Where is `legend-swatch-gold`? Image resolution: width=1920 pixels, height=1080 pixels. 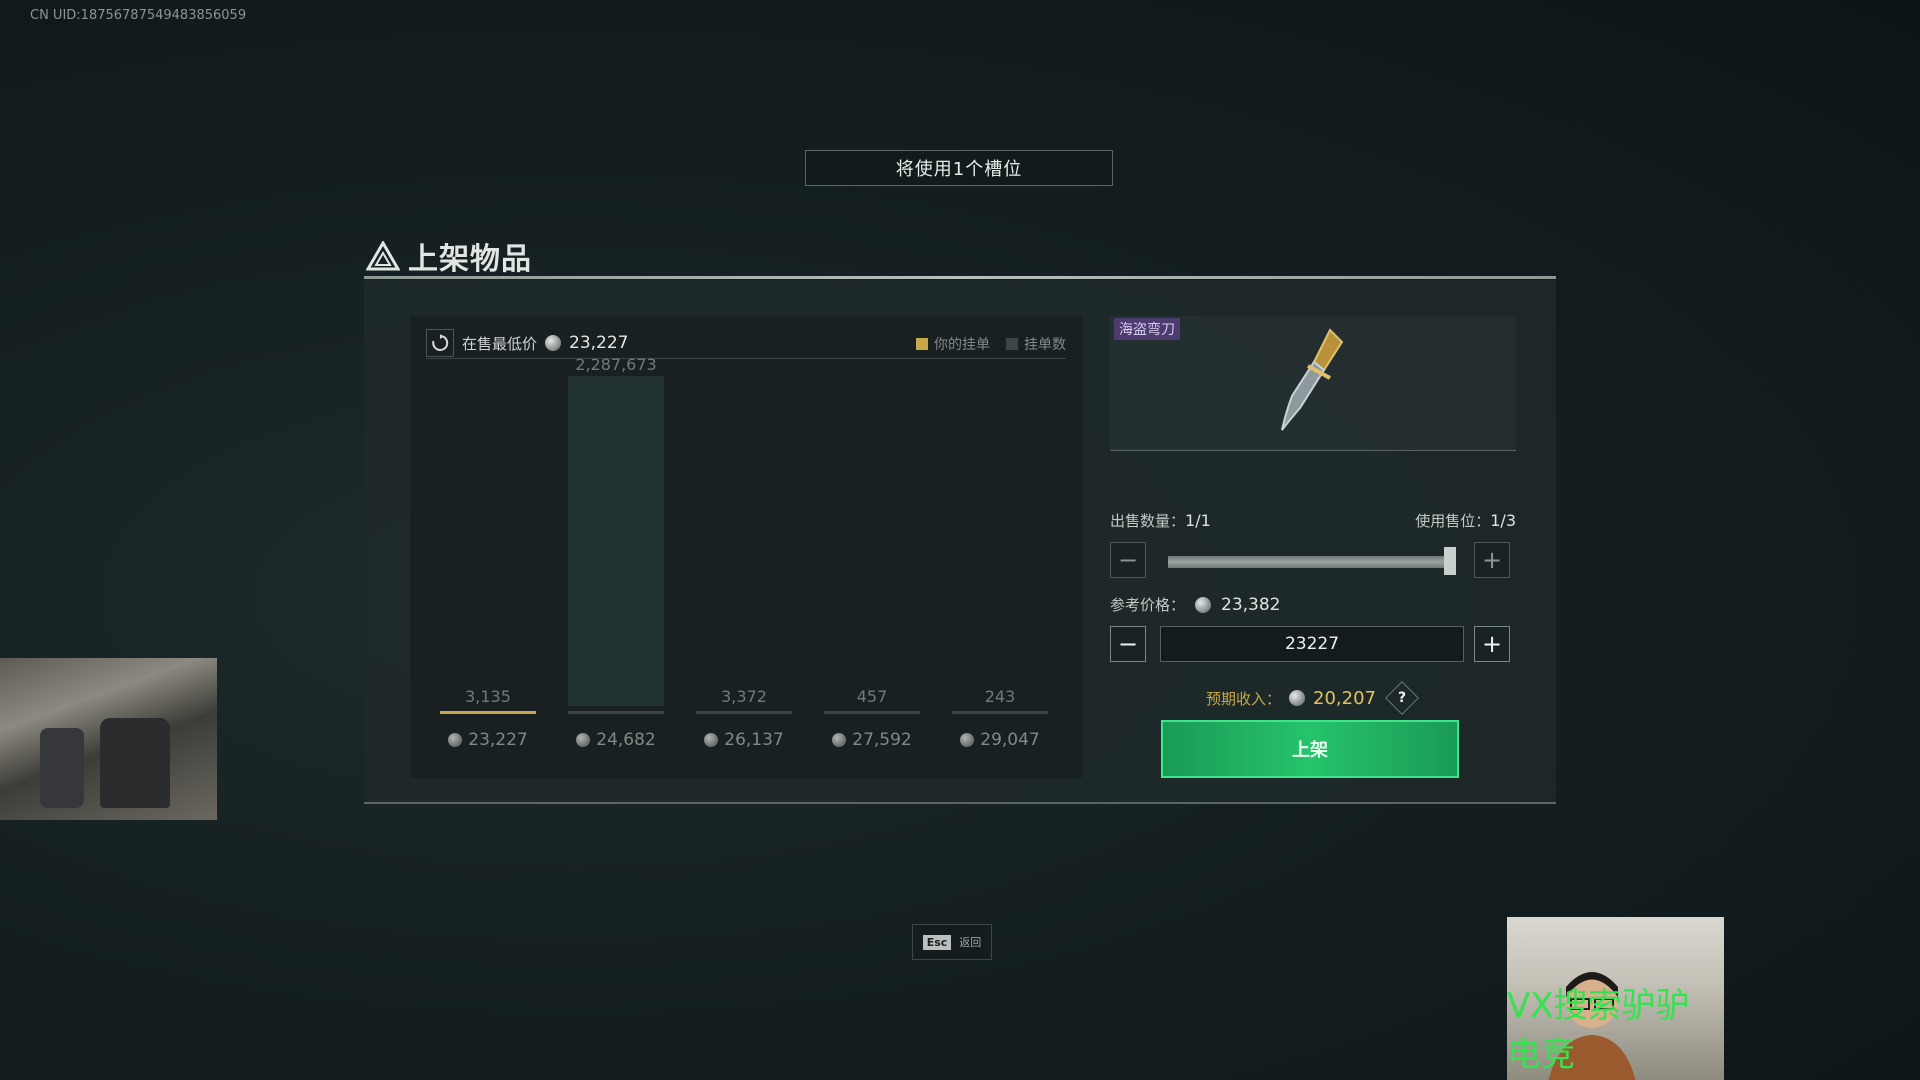
legend-swatch-gold is located at coordinates (922, 344).